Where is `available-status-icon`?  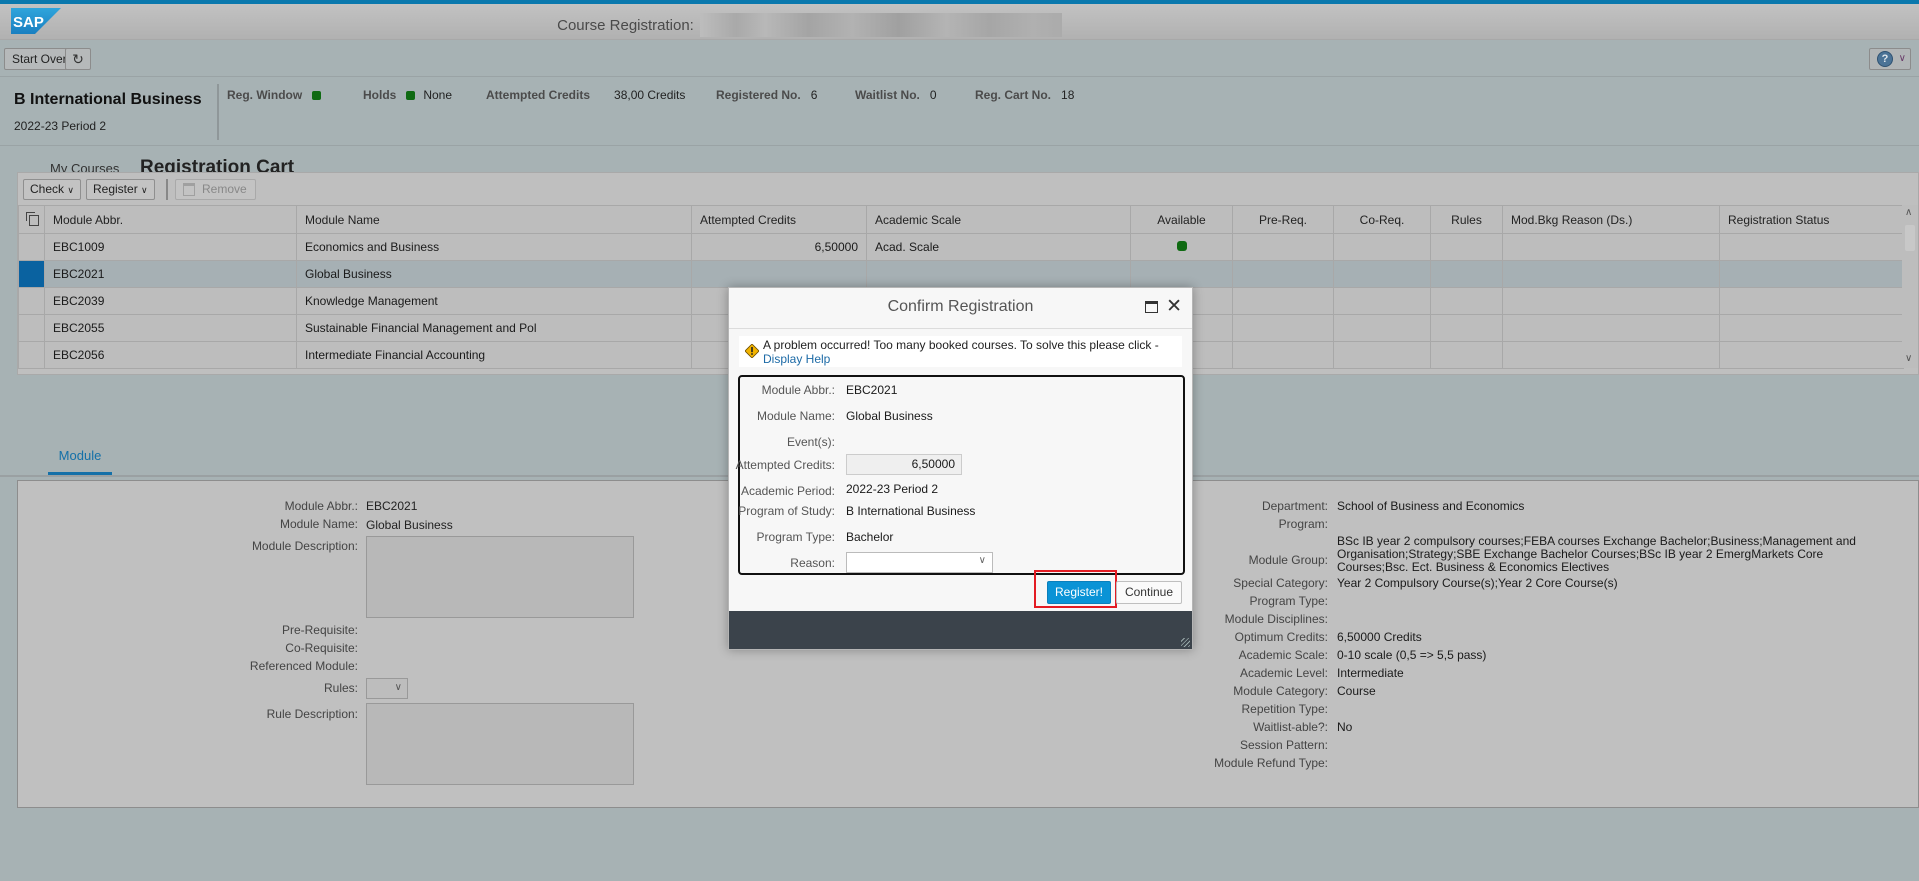
available-status-icon is located at coordinates (1181, 246).